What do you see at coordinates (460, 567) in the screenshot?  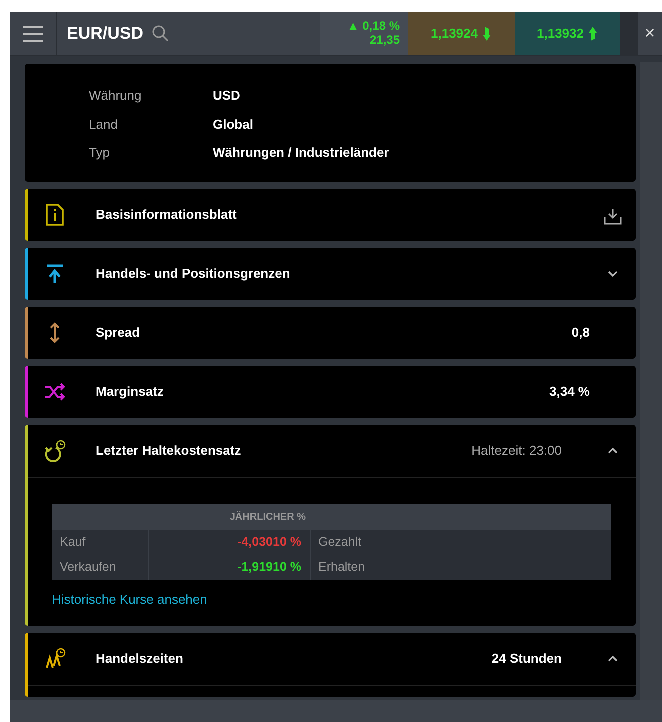 I see `table-cell: Erhalten` at bounding box center [460, 567].